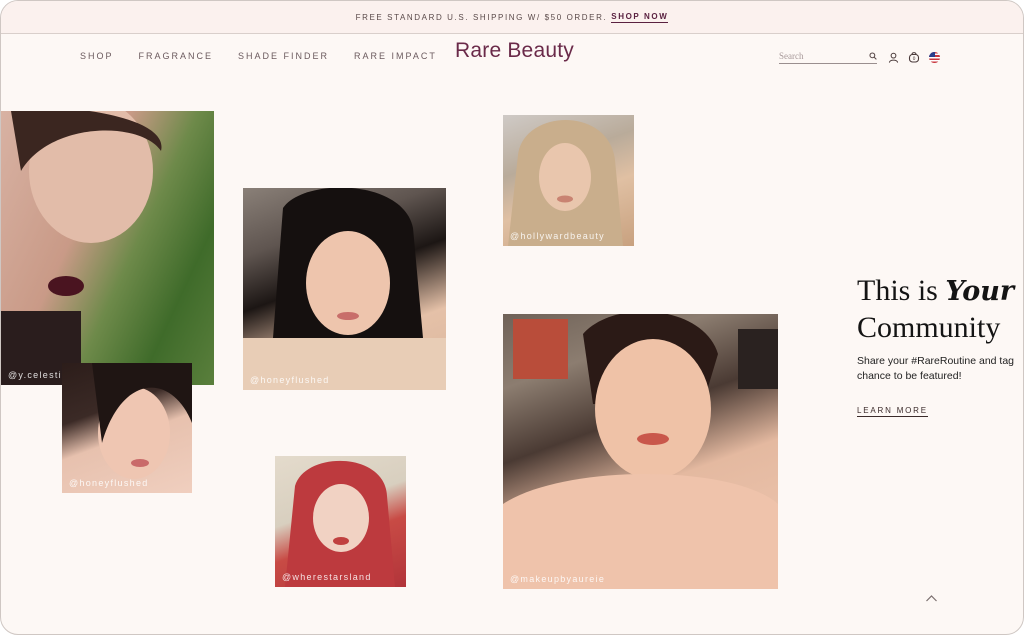 The image size is (1024, 635). What do you see at coordinates (931, 598) in the screenshot?
I see `chevron-up-icon` at bounding box center [931, 598].